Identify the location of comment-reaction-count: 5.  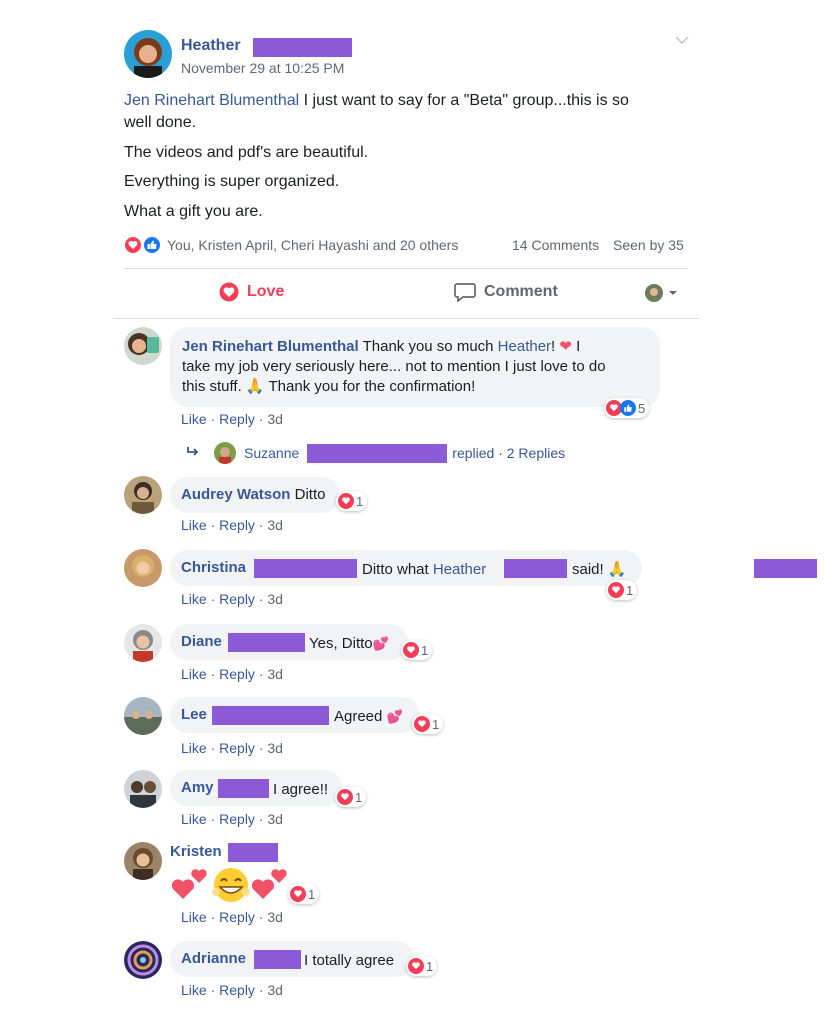
(627, 408).